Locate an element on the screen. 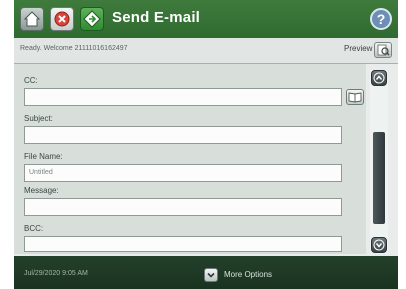  message-field is located at coordinates (183, 207).